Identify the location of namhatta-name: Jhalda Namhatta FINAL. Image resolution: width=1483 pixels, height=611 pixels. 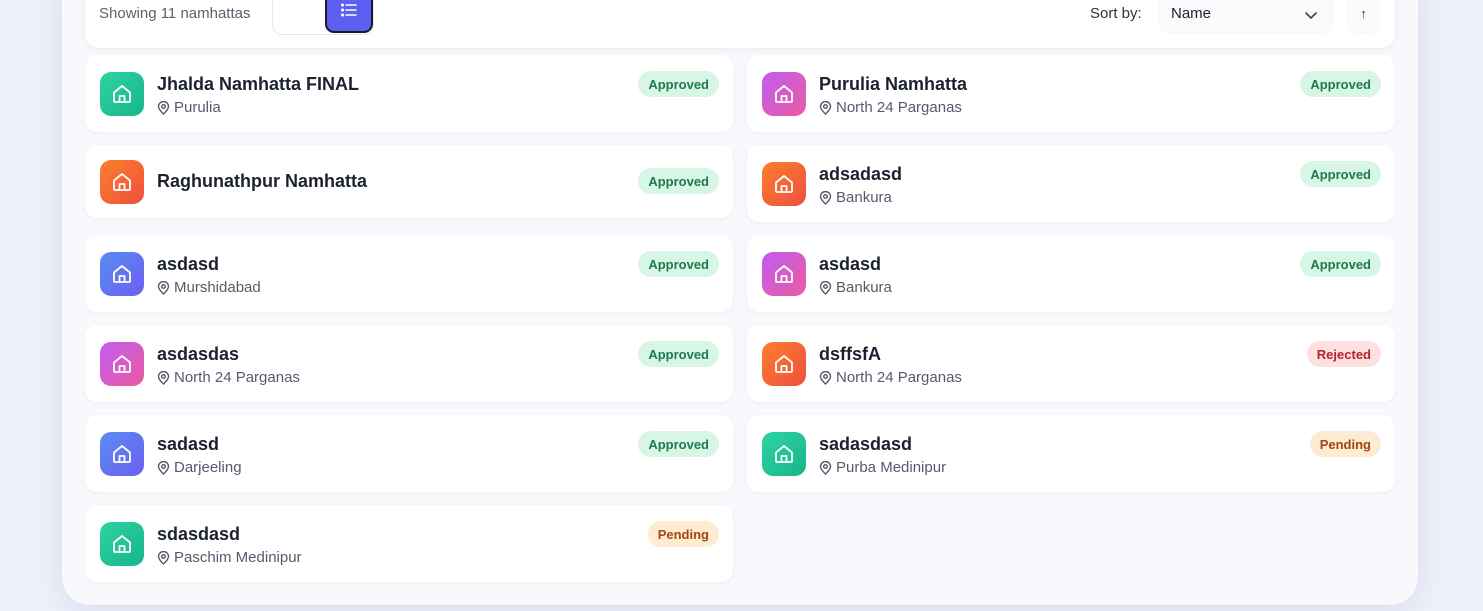
(258, 84).